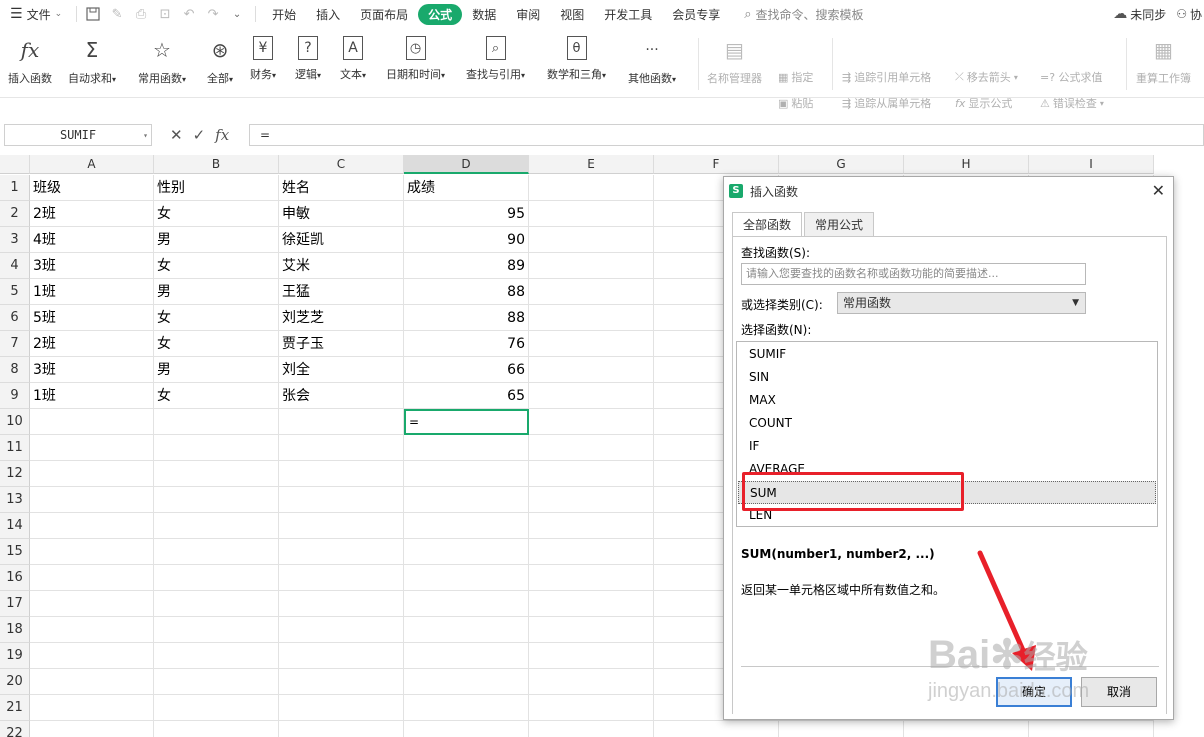  I want to click on row-header: 6, so click(15, 318).